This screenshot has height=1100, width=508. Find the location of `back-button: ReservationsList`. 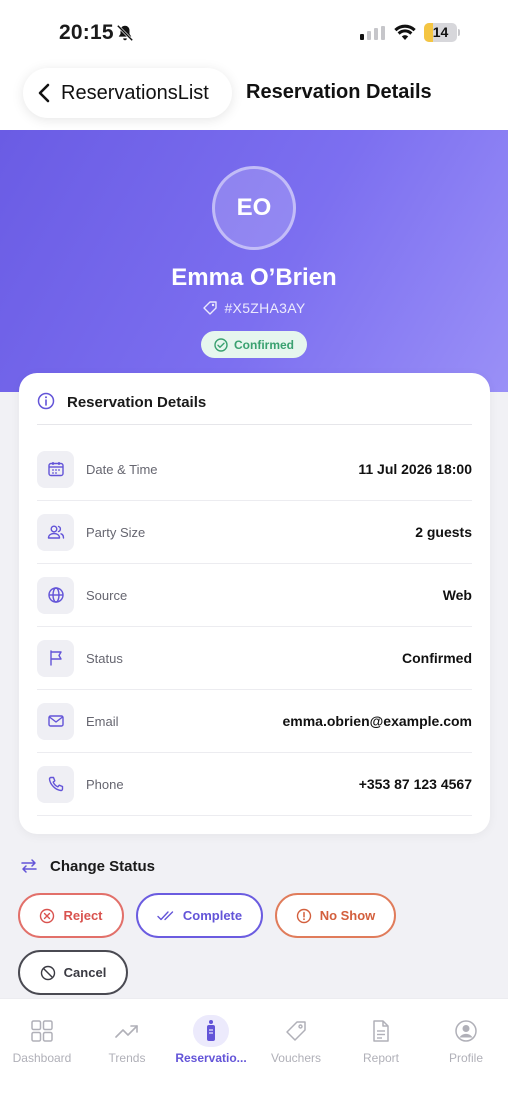

back-button: ReservationsList is located at coordinates (127, 93).